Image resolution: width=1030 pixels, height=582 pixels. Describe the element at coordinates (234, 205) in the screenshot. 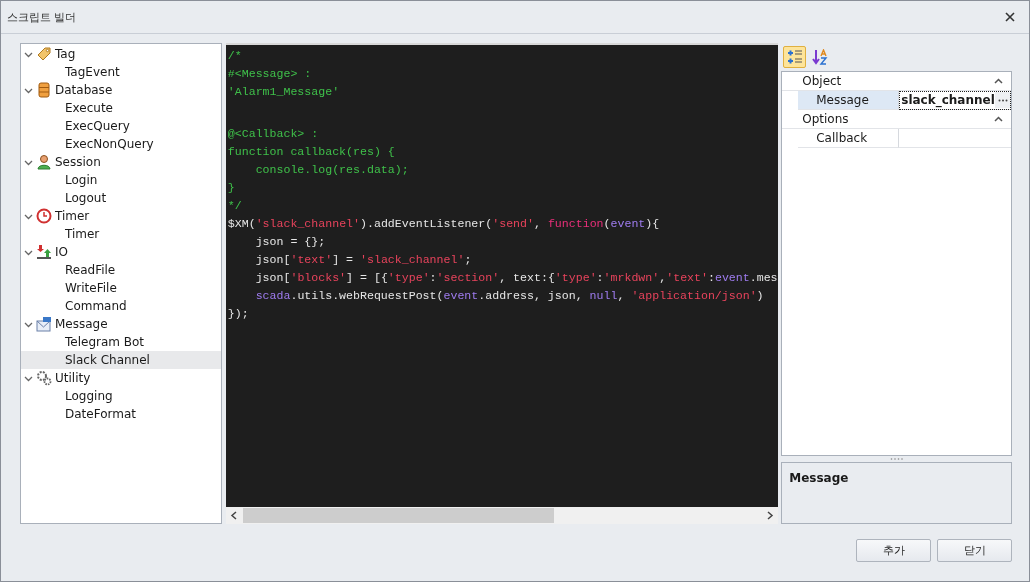

I see `code-token: */` at that location.